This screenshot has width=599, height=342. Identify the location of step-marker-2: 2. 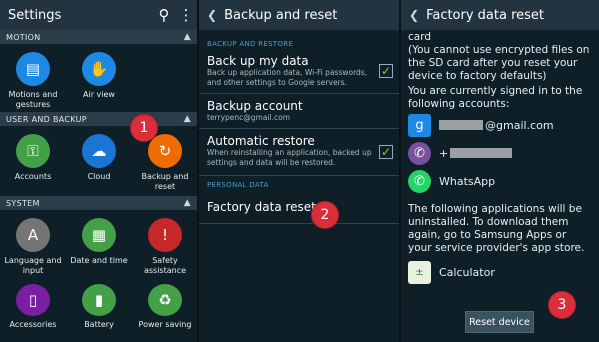
(325, 215).